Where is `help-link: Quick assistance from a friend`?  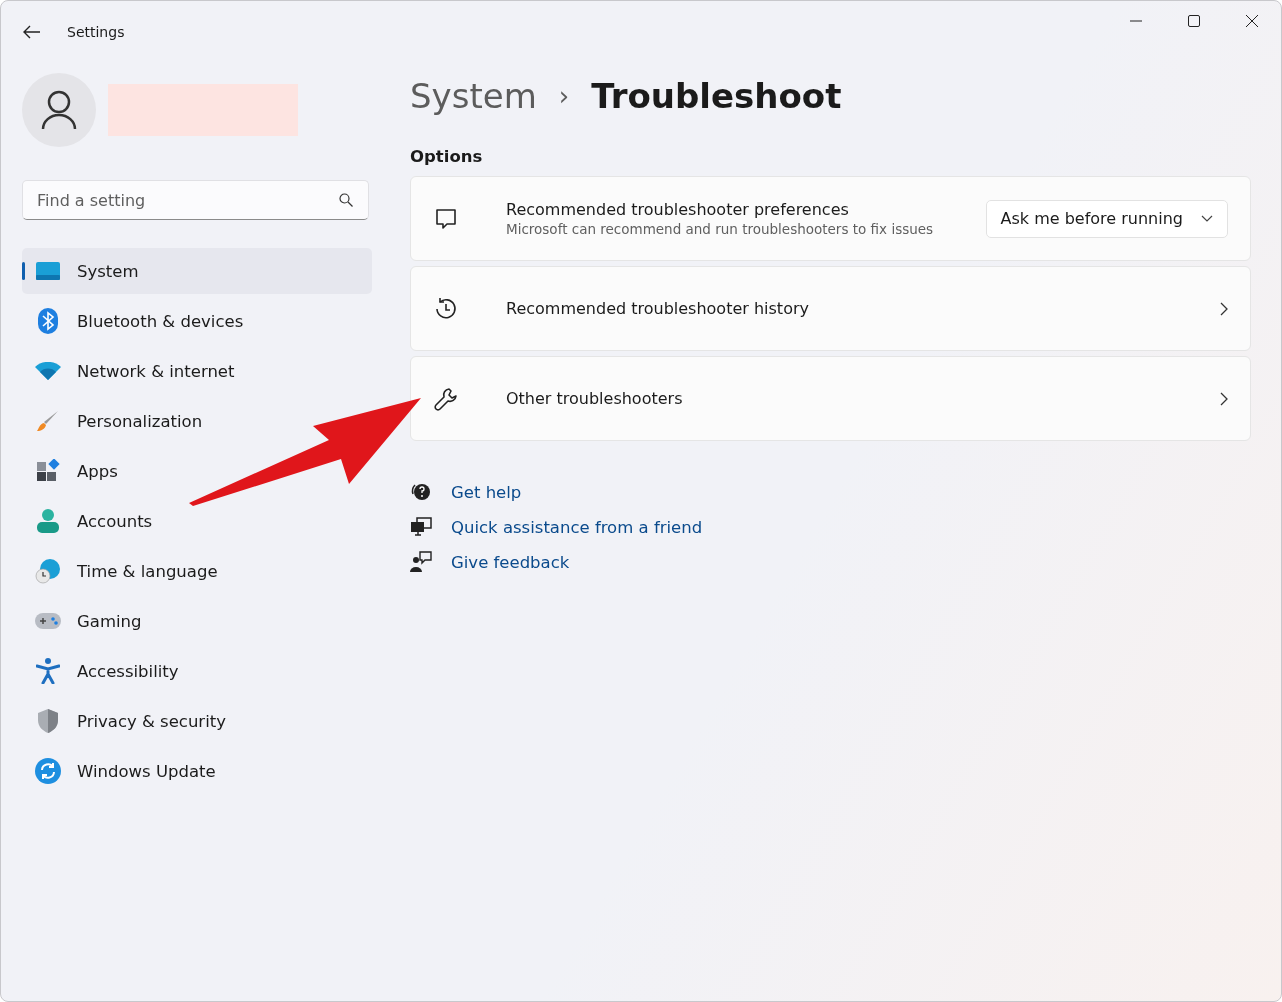
help-link: Quick assistance from a friend is located at coordinates (577, 527).